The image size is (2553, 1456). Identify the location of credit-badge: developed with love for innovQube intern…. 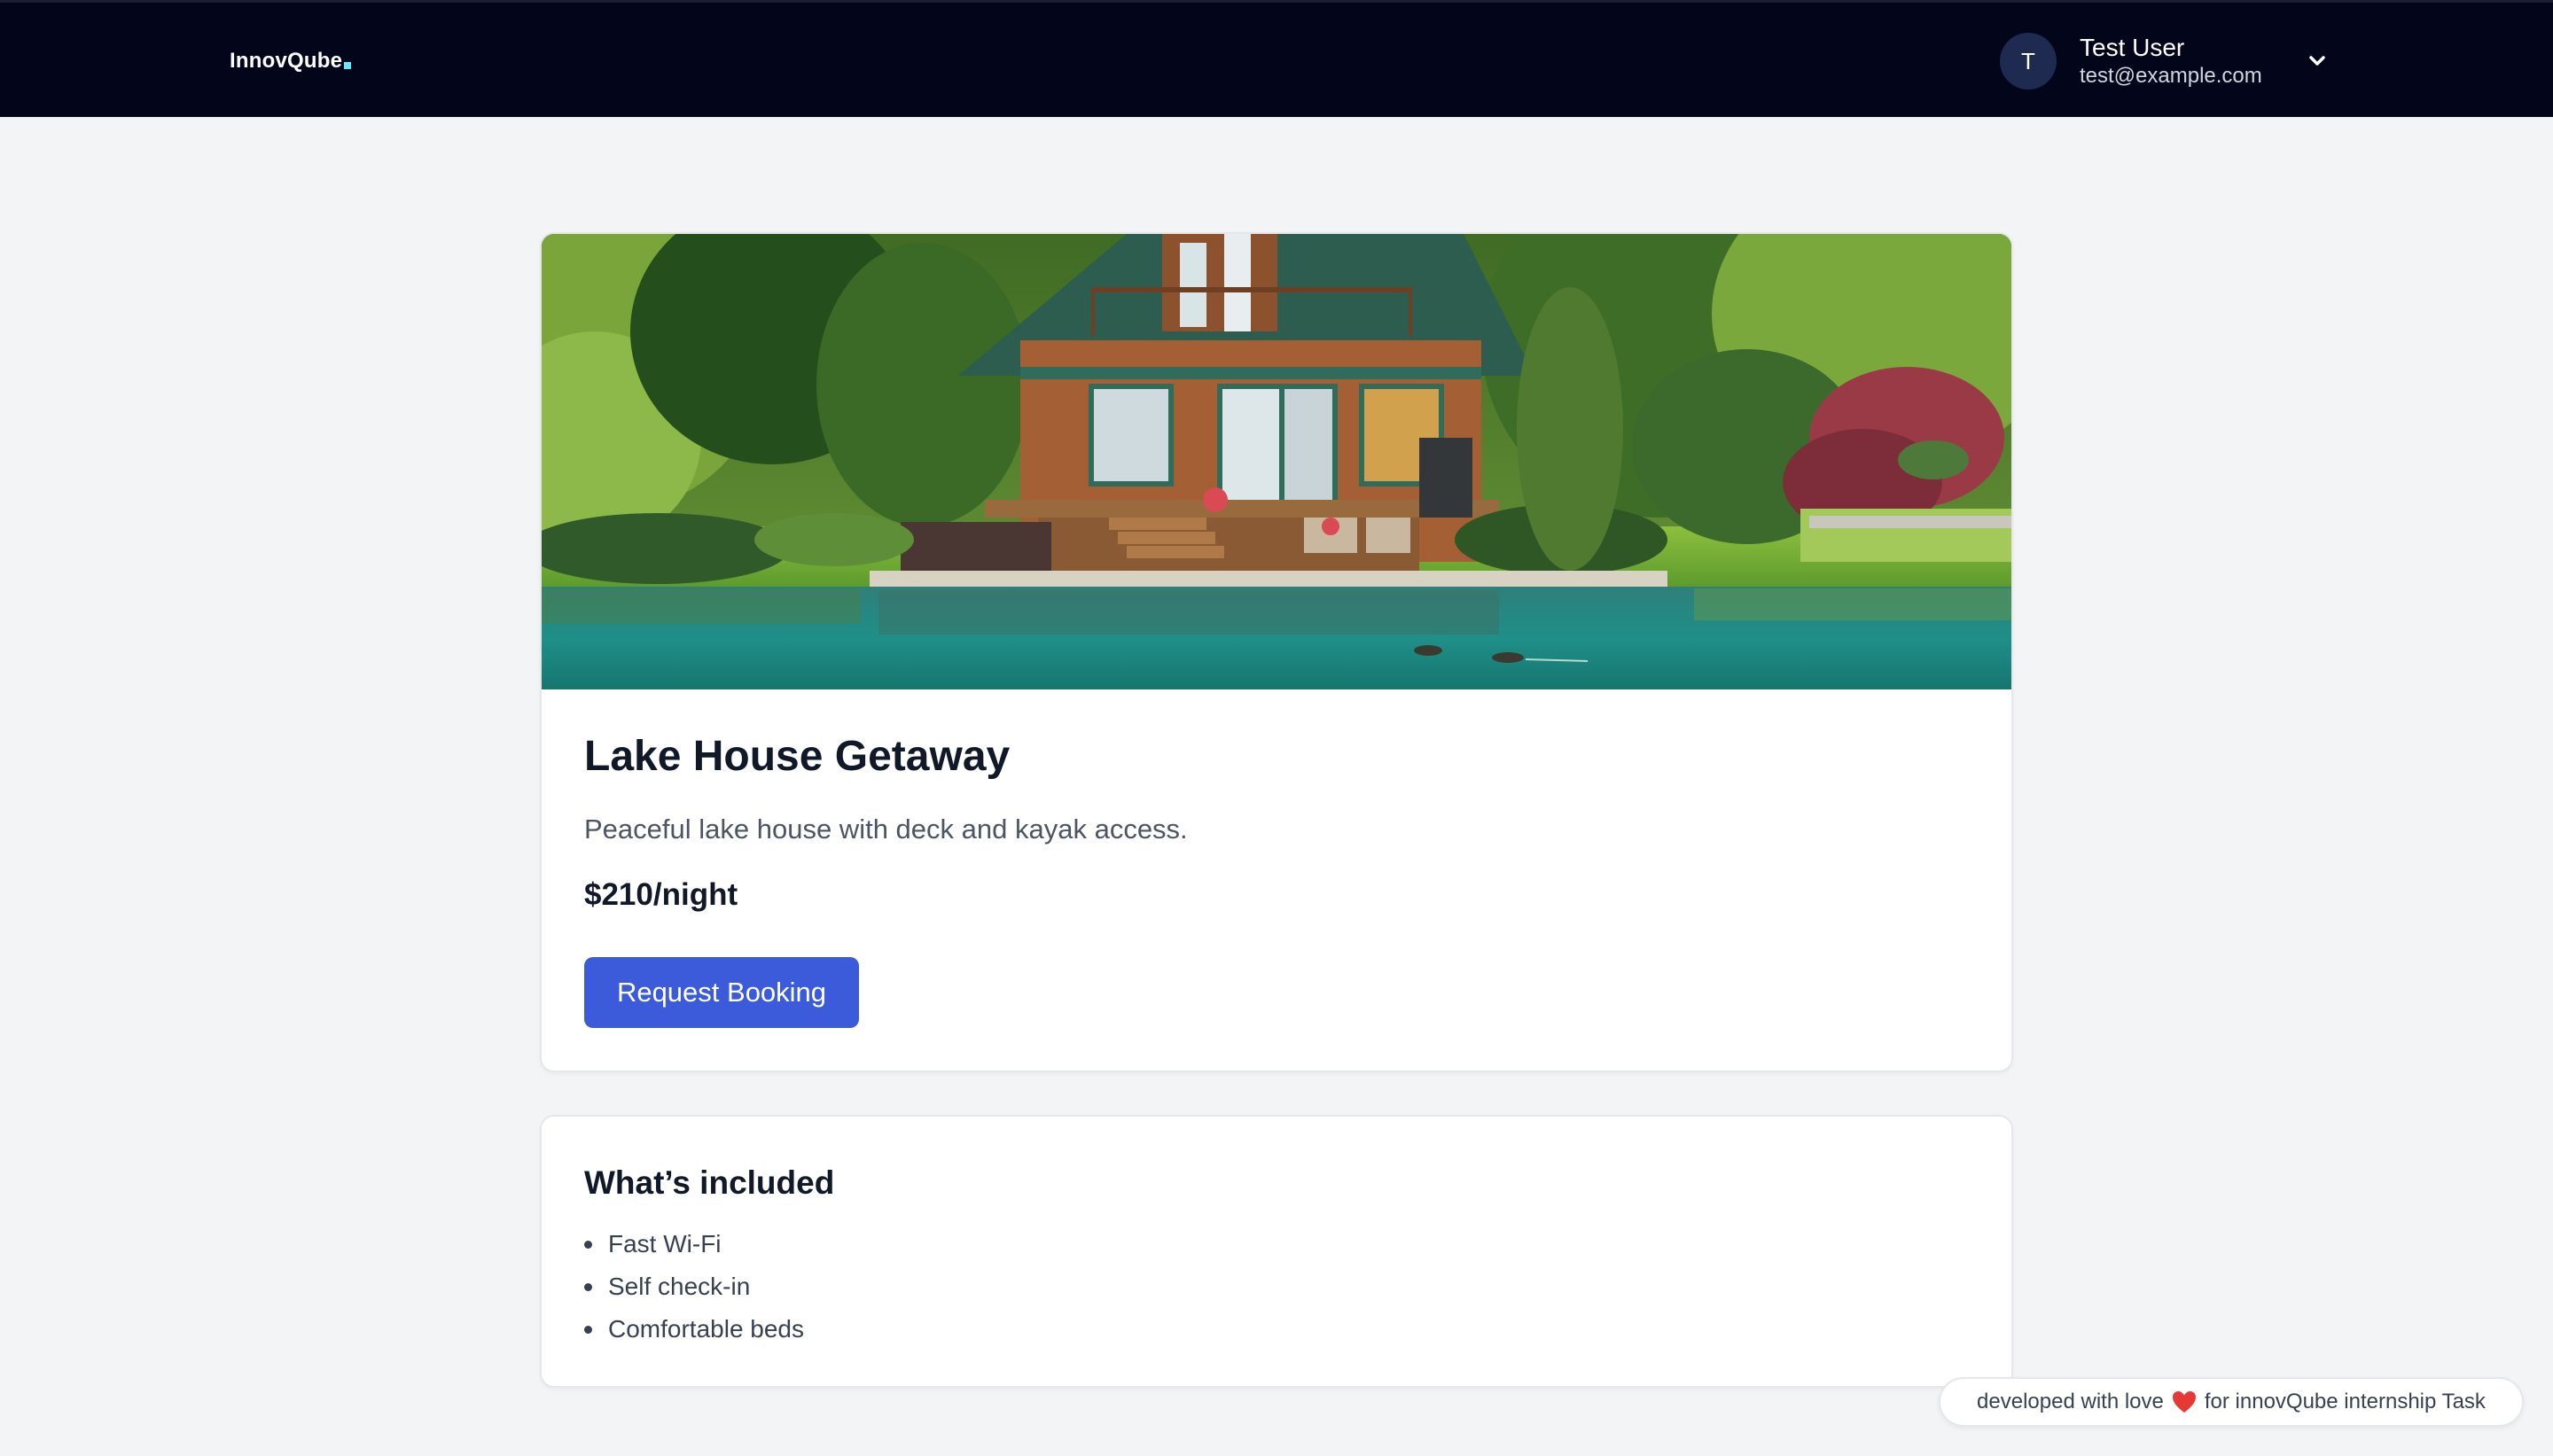
(2231, 1402).